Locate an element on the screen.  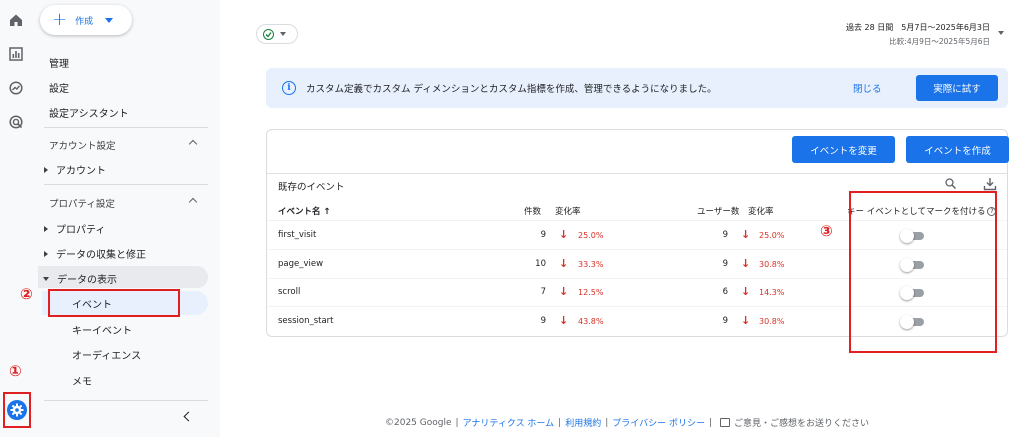
sidebar-item-key-events: キーイベント is located at coordinates (102, 329).